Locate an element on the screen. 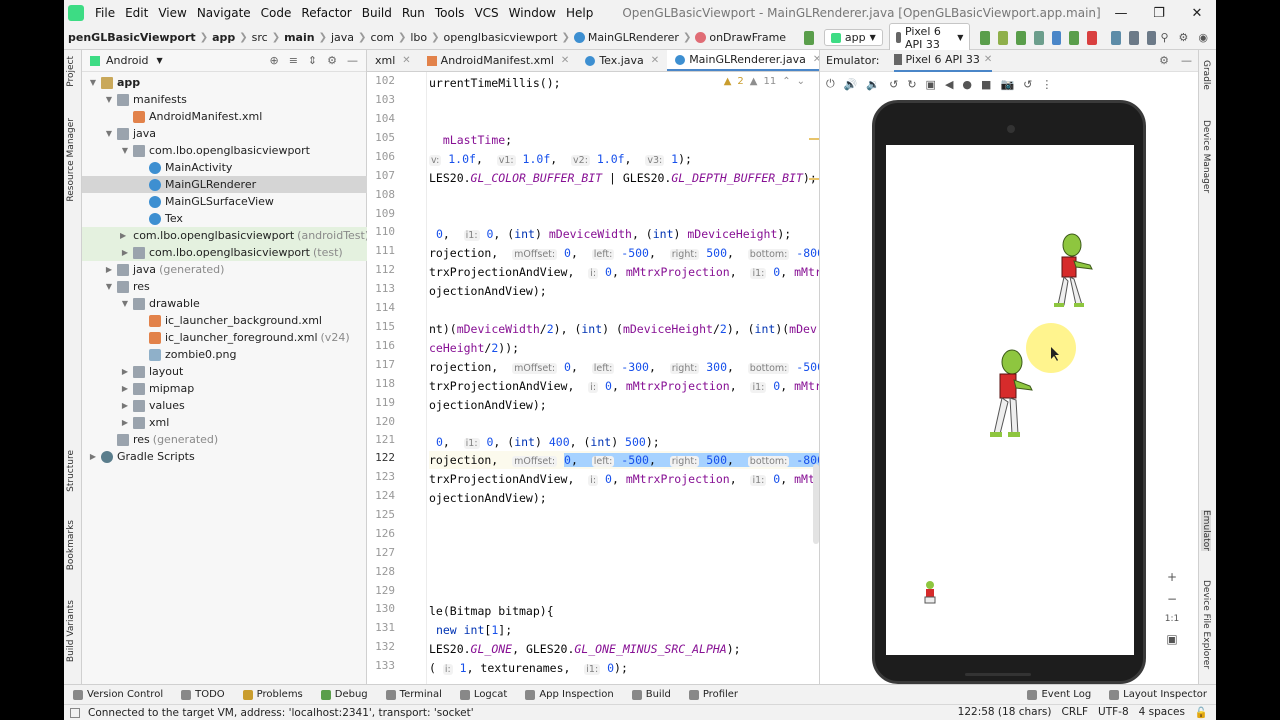 The image size is (1280, 720). tree-item-package: ▼ com.lbo.openglbasicviewport is located at coordinates (224, 150).